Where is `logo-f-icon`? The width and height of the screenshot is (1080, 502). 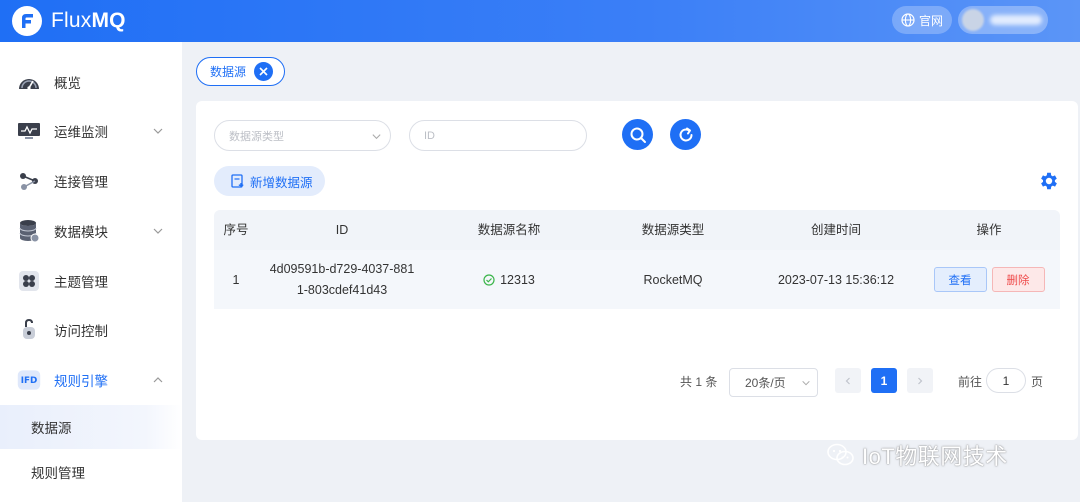
logo-f-icon is located at coordinates (27, 21).